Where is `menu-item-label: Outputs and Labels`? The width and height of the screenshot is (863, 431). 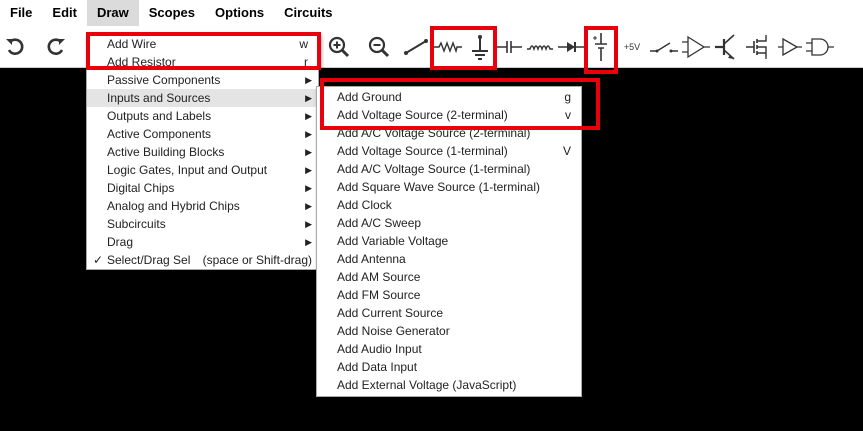 menu-item-label: Outputs and Labels is located at coordinates (159, 116).